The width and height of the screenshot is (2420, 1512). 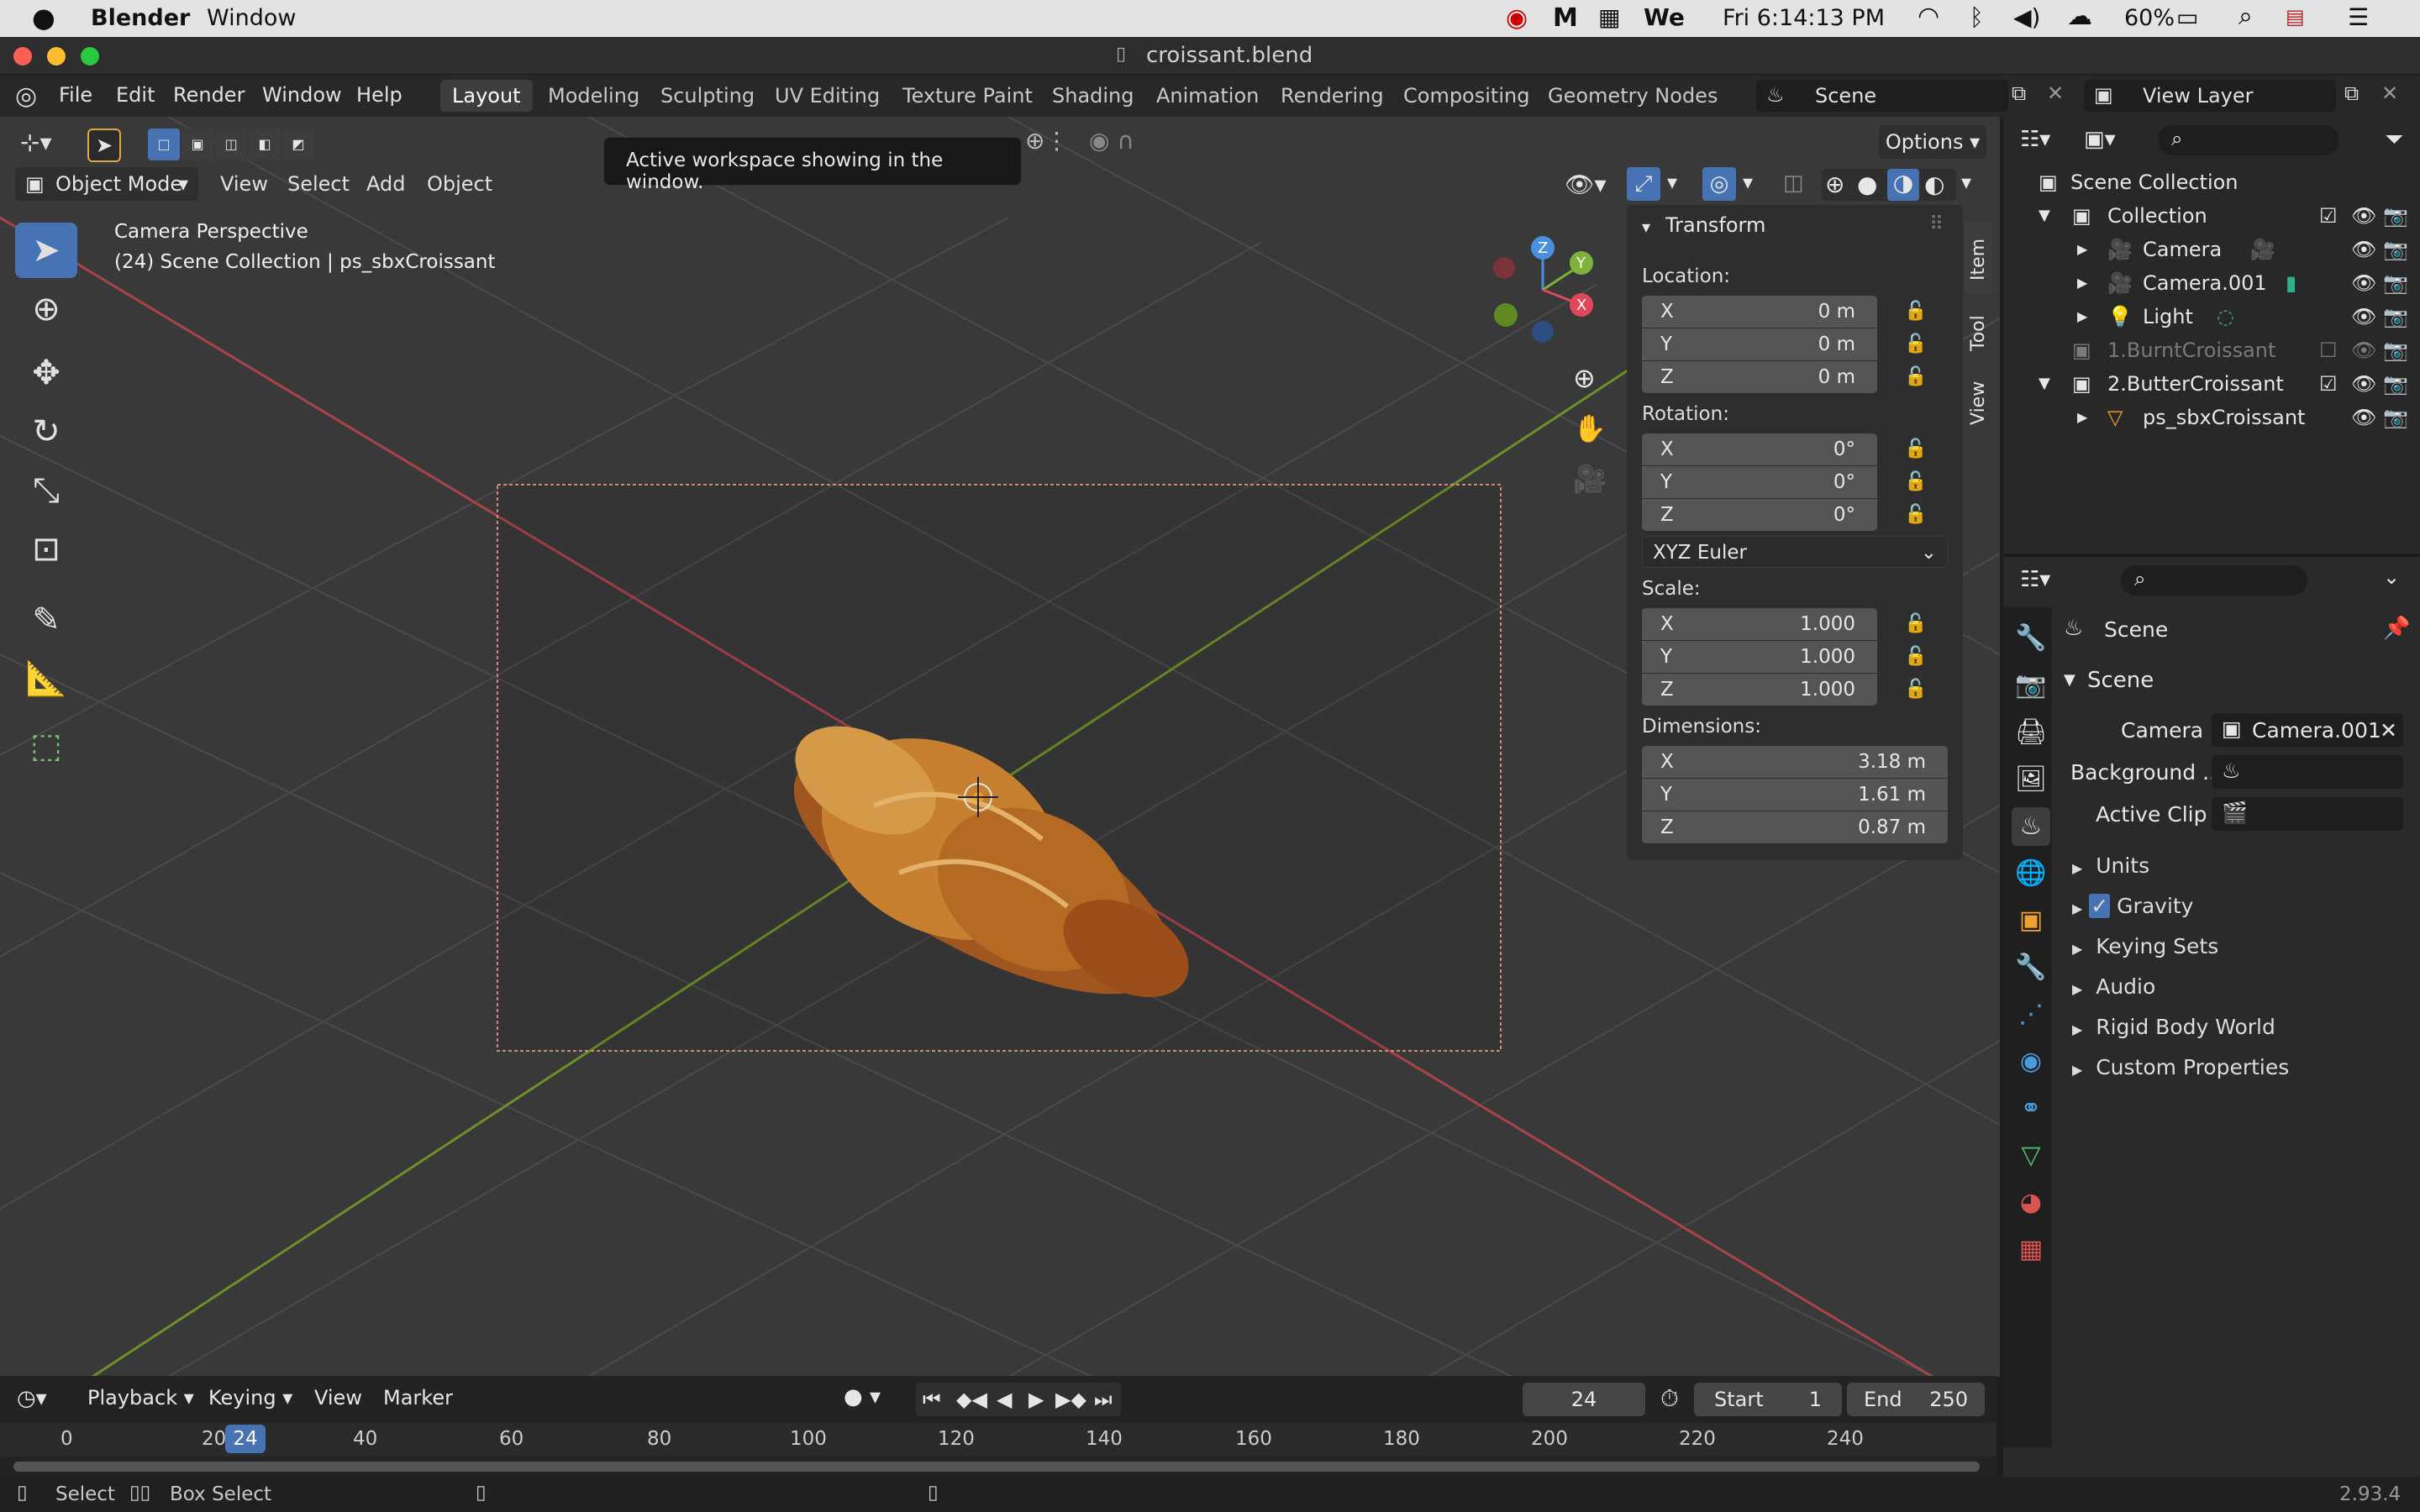 I want to click on section-units: ▶ Units, so click(x=2110, y=866).